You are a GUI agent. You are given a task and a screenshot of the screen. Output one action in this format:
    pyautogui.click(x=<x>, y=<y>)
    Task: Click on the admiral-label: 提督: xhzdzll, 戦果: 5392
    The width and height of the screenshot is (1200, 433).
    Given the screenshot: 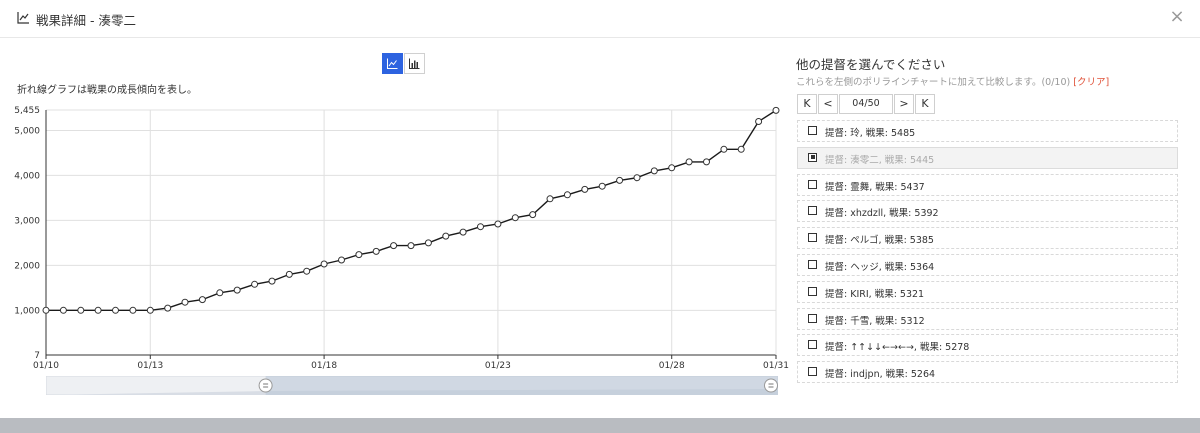 What is the action you would take?
    pyautogui.click(x=882, y=214)
    